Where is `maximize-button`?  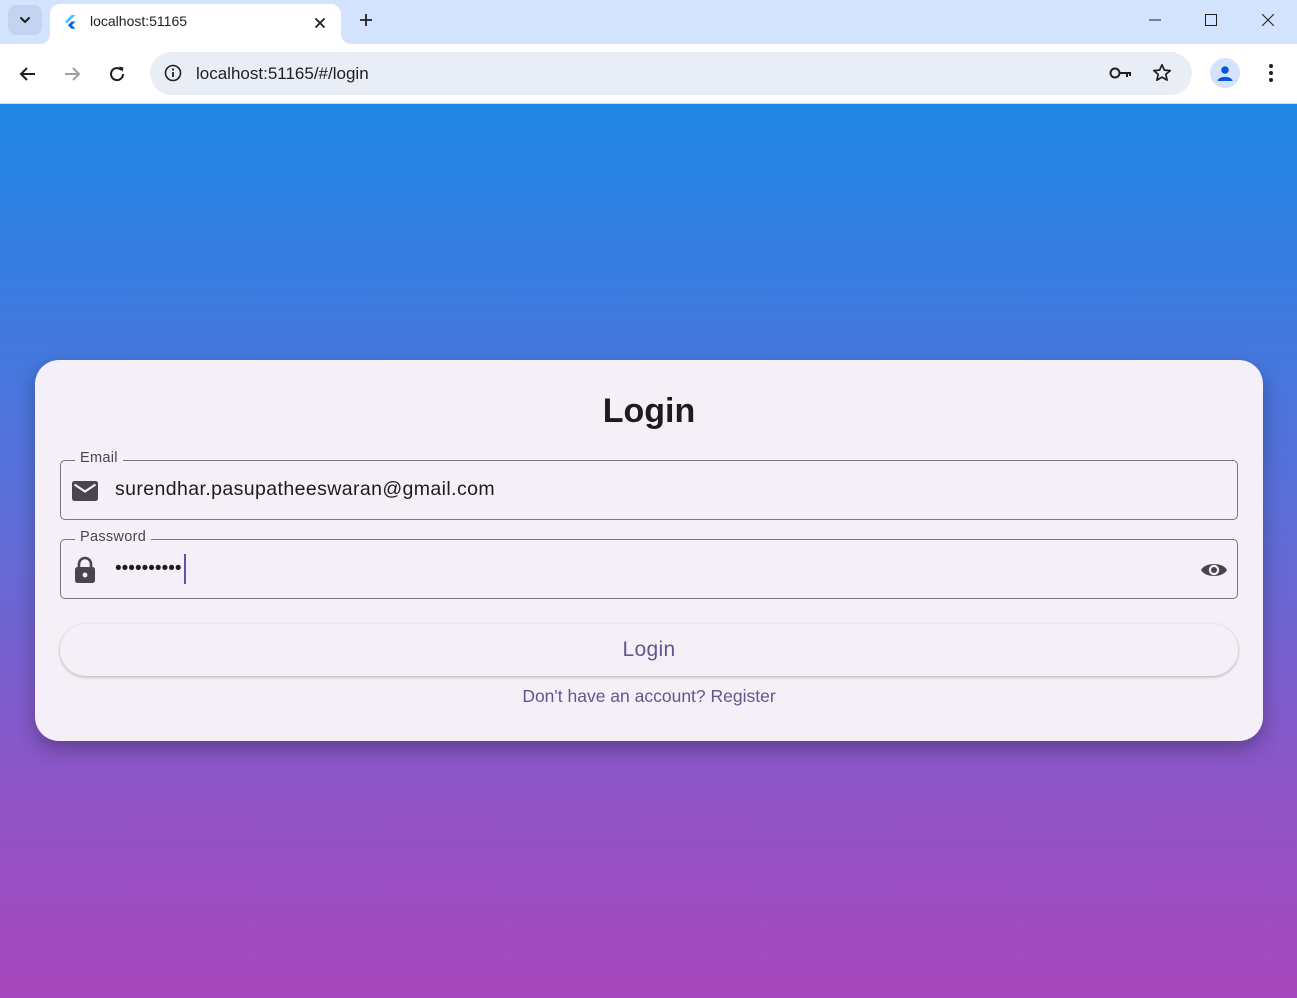
maximize-button is located at coordinates (1211, 20).